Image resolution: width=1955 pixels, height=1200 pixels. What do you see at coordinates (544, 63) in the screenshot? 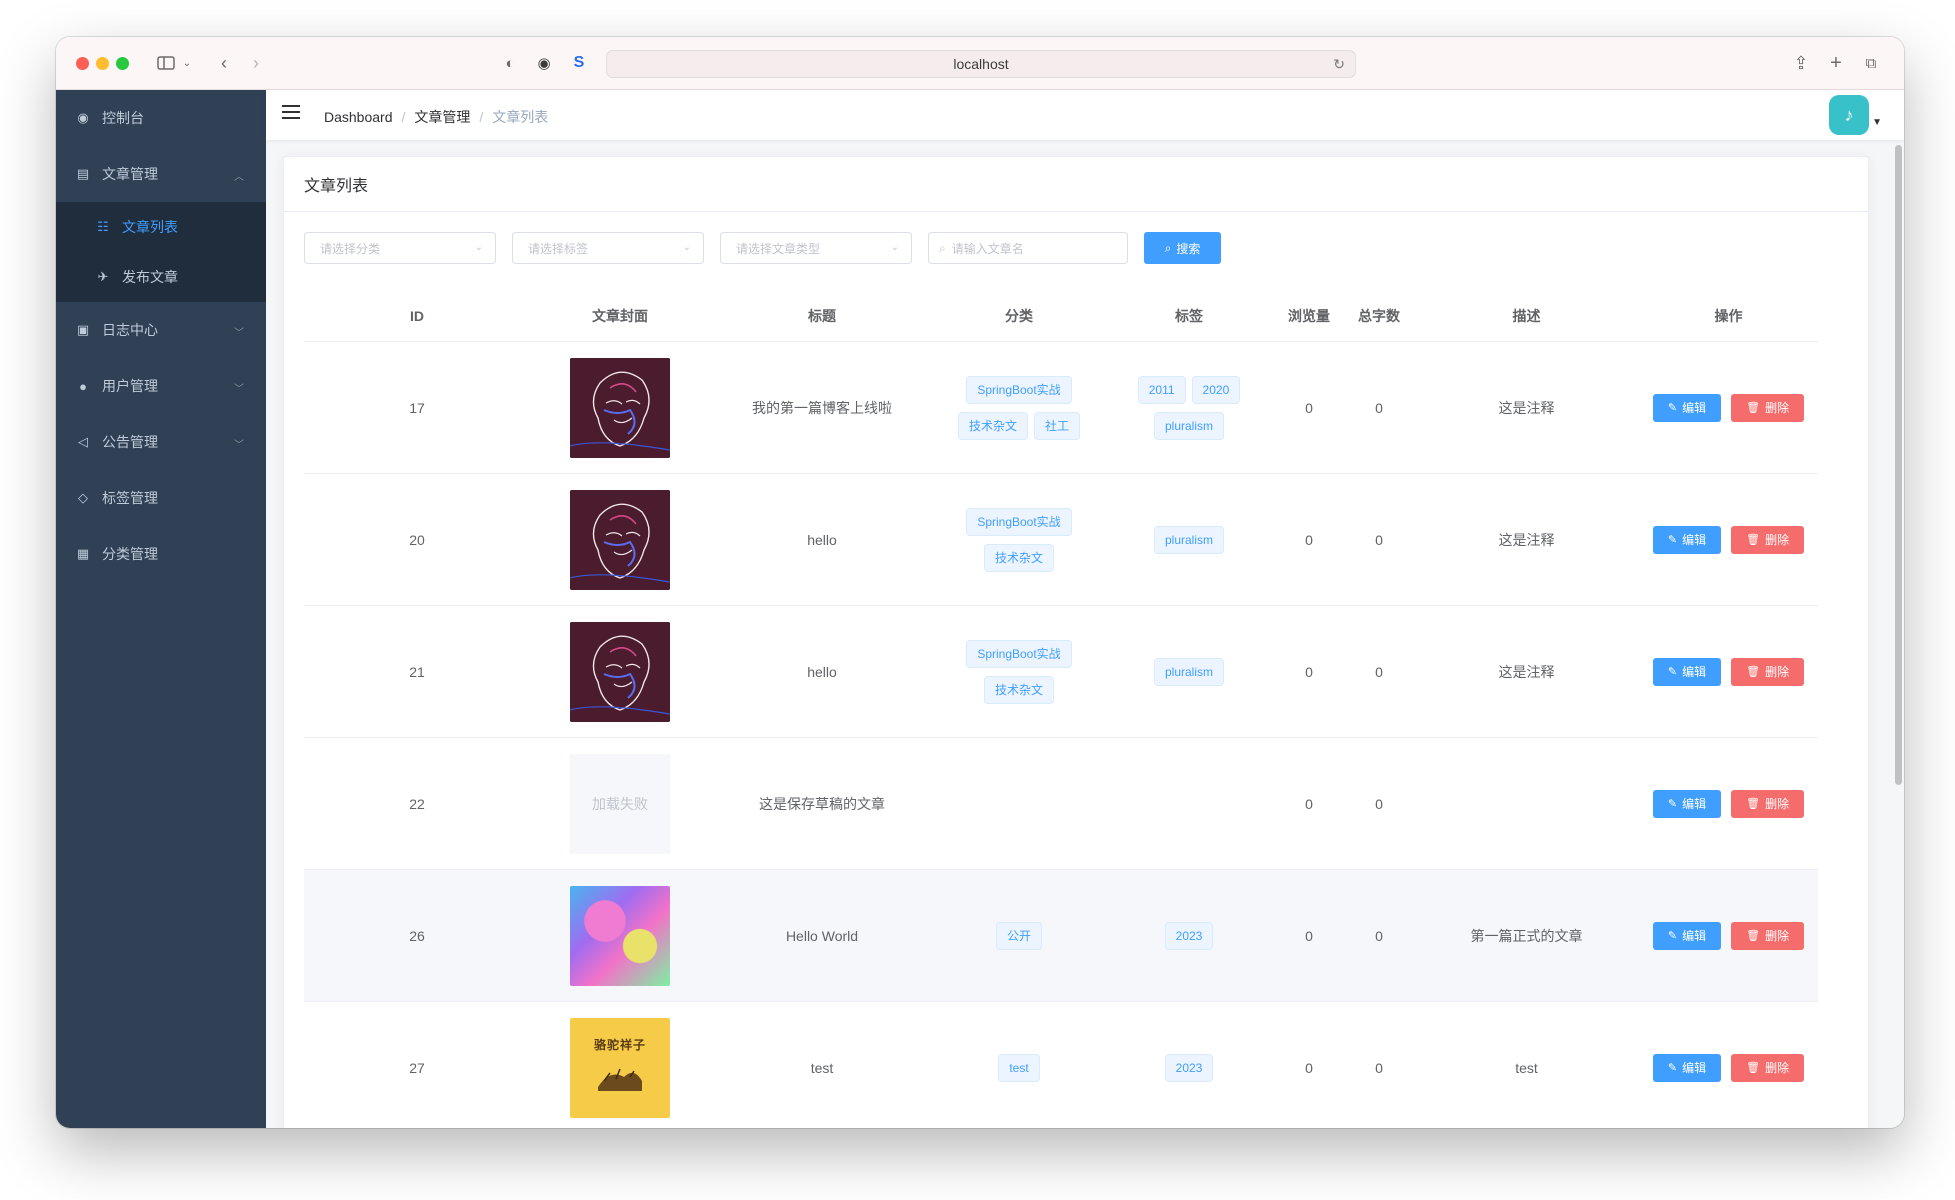
I see `record-icon: ◉` at bounding box center [544, 63].